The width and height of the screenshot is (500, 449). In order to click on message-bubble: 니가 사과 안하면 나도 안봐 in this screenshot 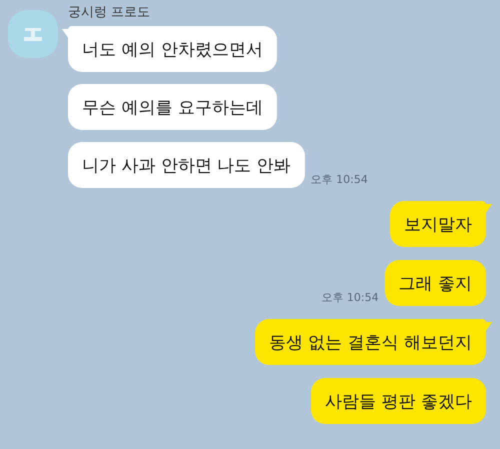, I will do `click(186, 165)`.